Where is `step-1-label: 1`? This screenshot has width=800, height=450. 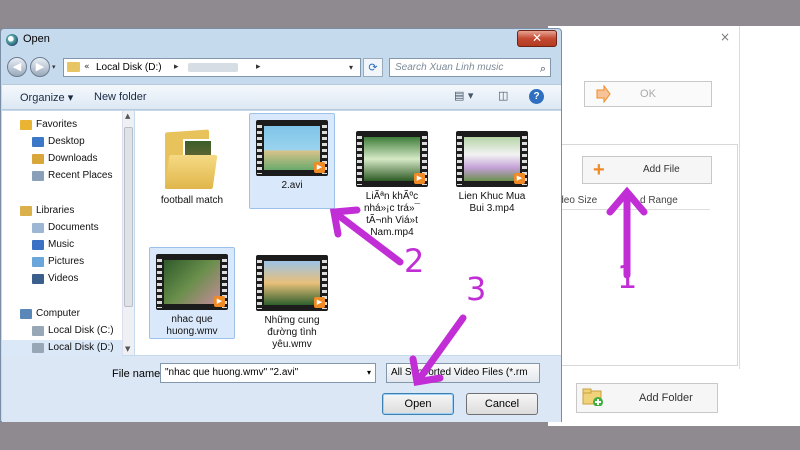 step-1-label: 1 is located at coordinates (627, 277).